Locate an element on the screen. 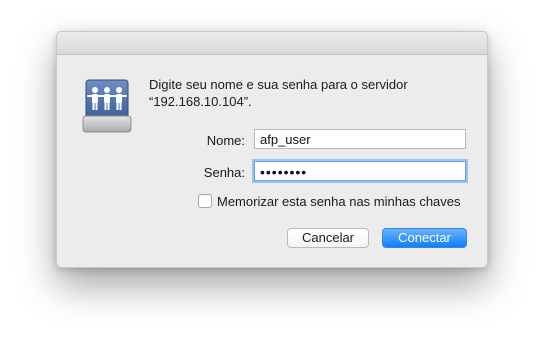 Image resolution: width=542 pixels, height=347 pixels. password-field-value: •••••••• is located at coordinates (284, 172).